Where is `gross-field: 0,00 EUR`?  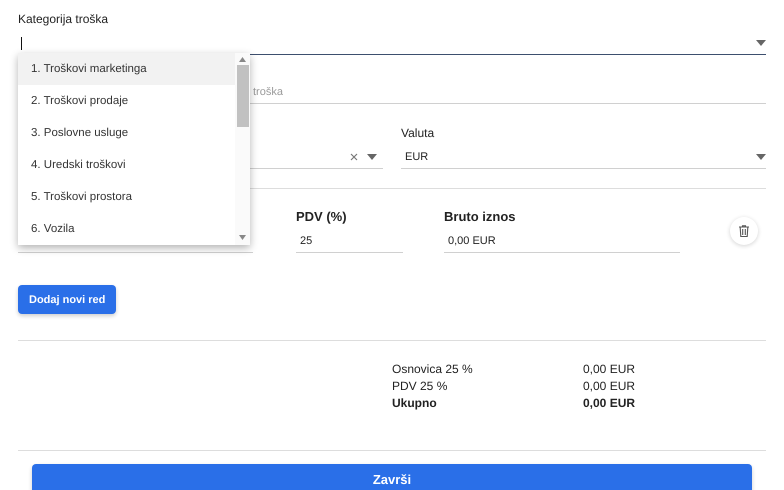
gross-field: 0,00 EUR is located at coordinates (562, 241).